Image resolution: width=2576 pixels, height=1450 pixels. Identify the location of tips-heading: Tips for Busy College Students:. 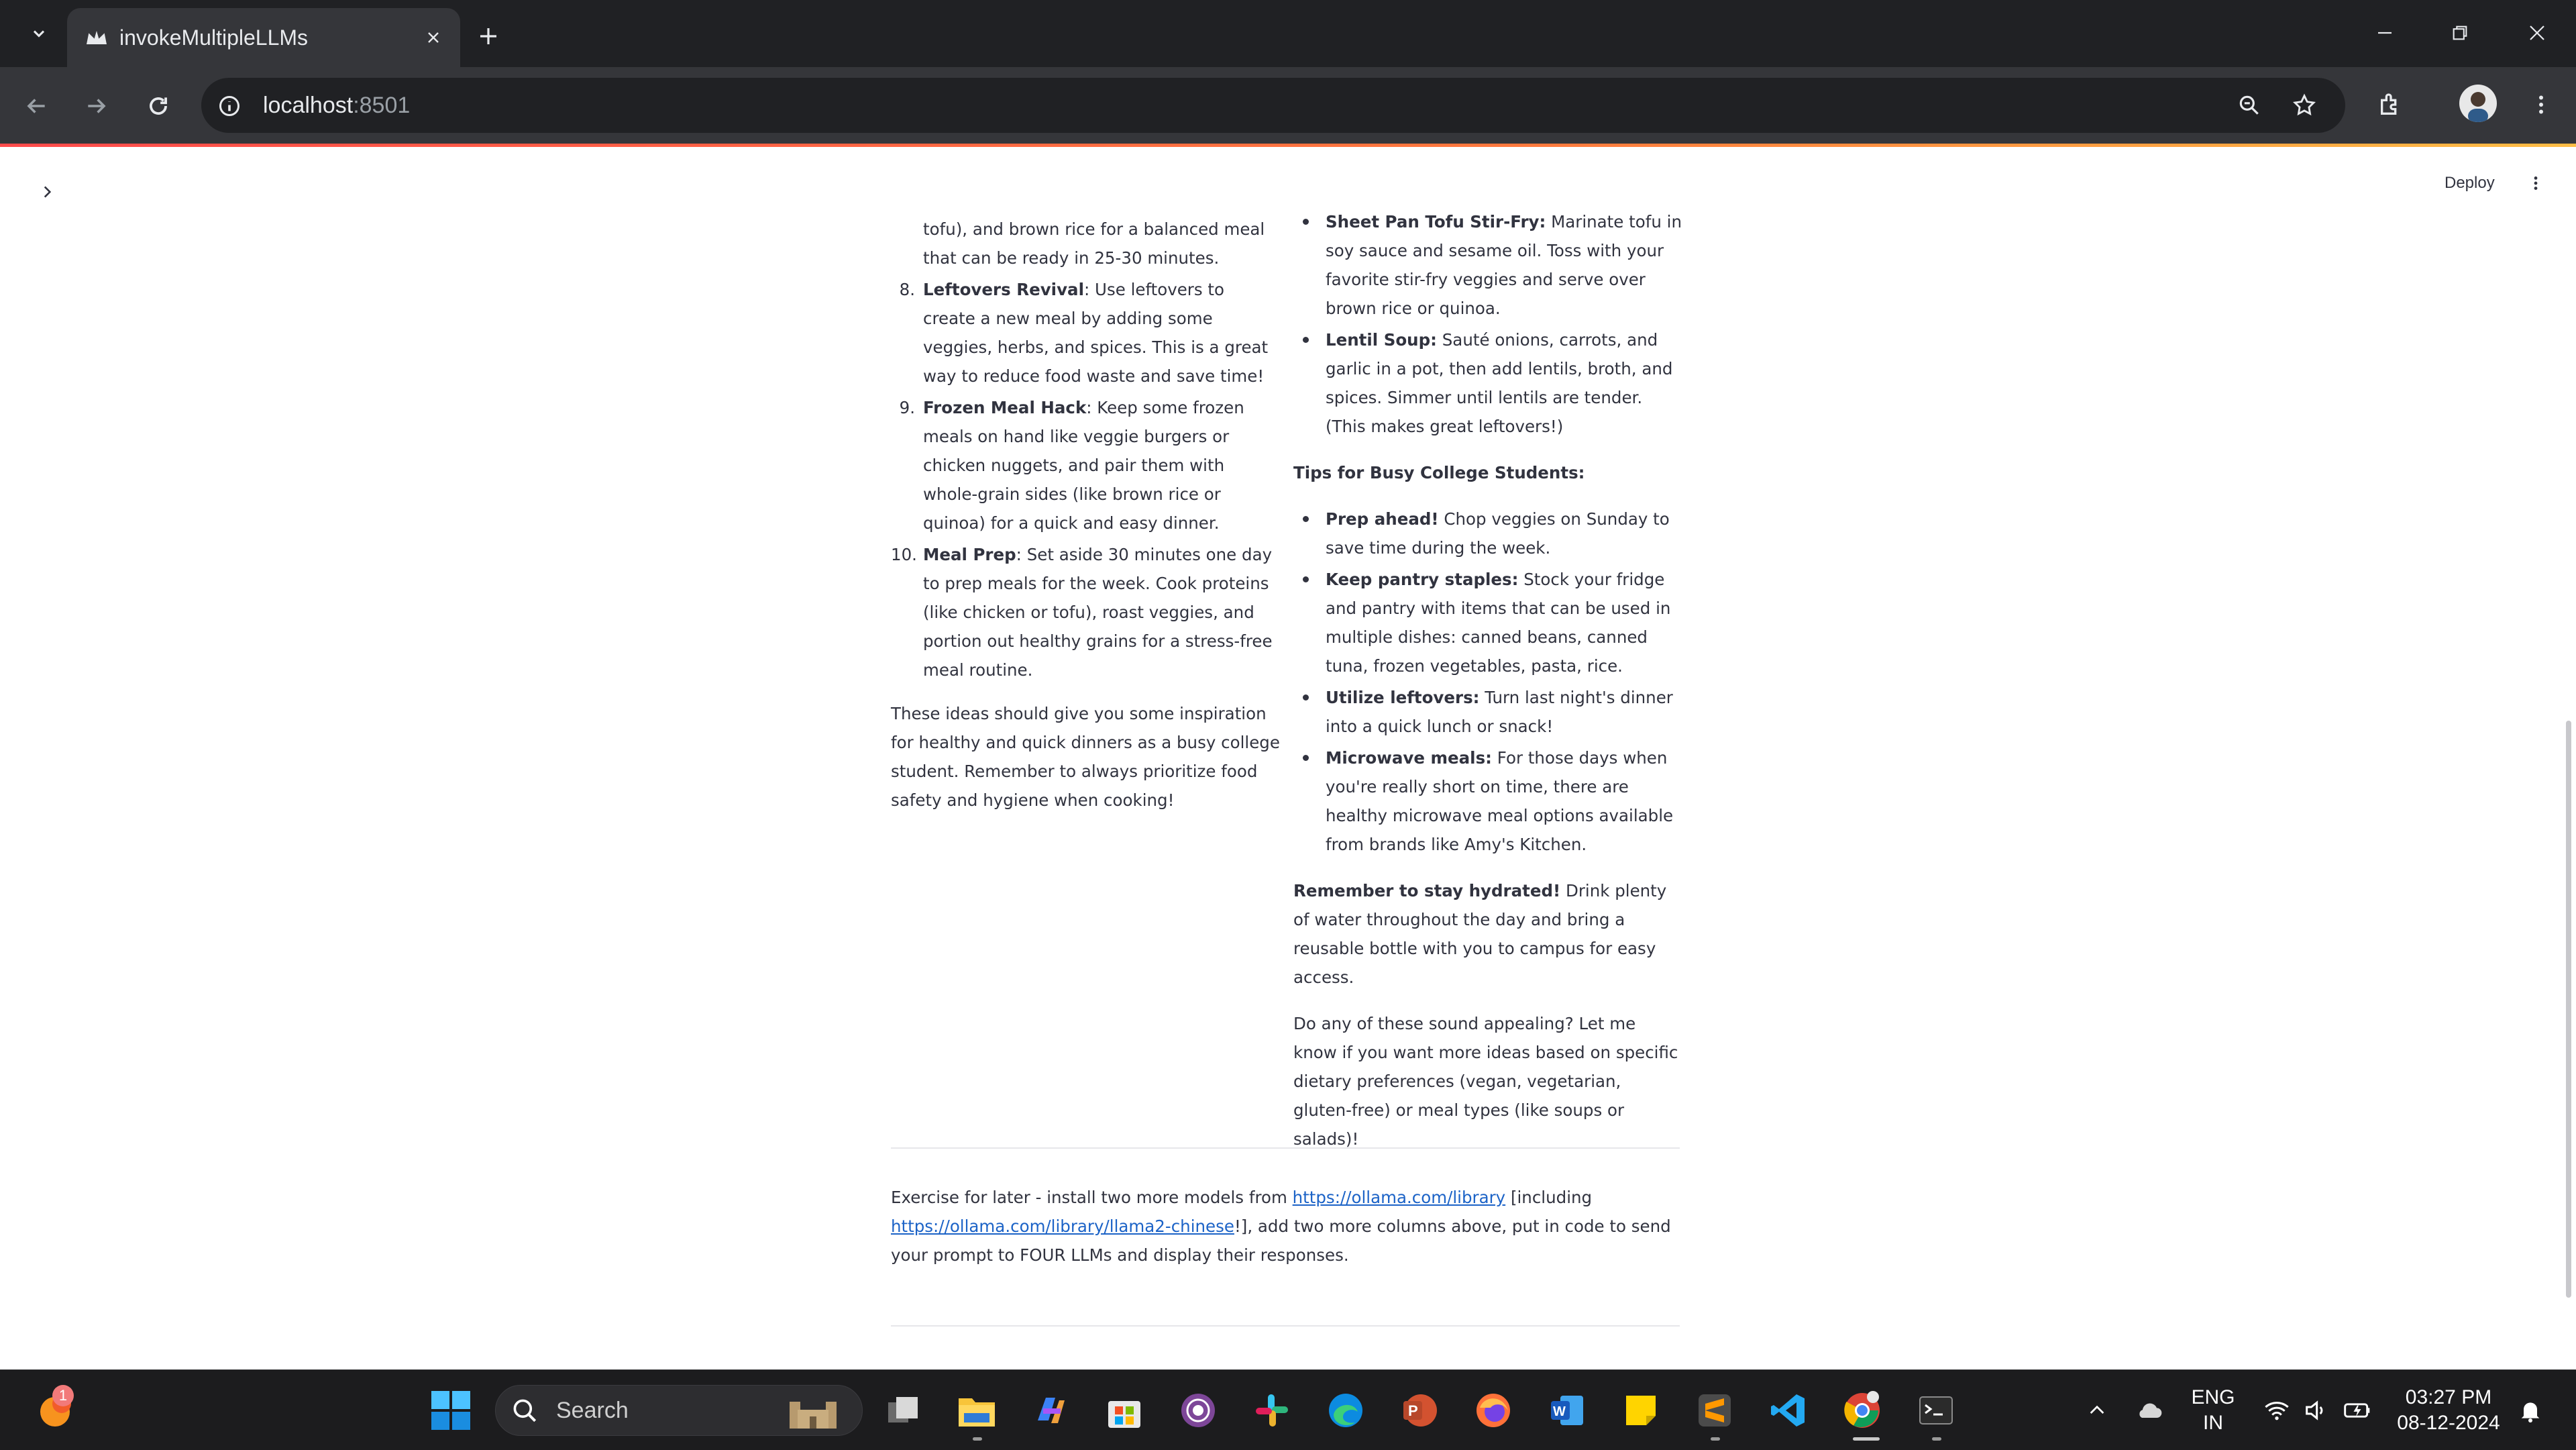
(1439, 472).